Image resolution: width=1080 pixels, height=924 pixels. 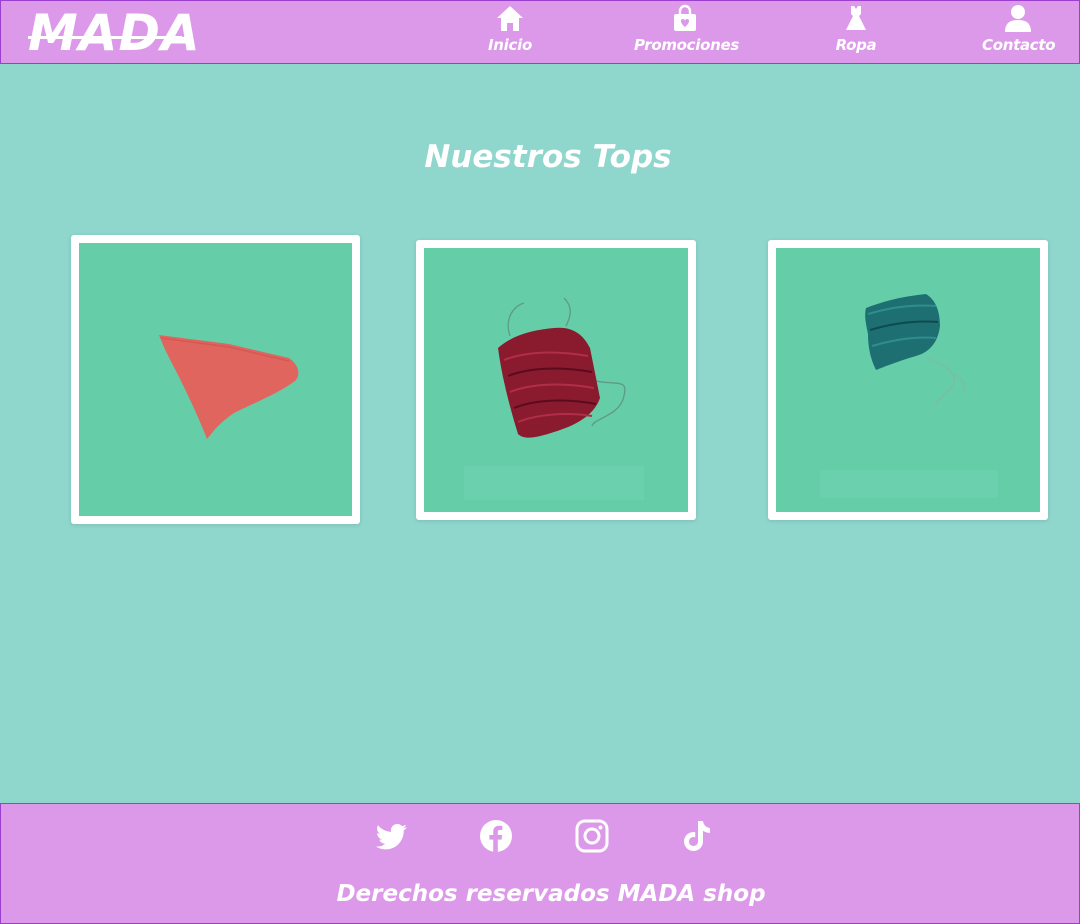 I want to click on mada-logo: MADA, so click(x=114, y=33).